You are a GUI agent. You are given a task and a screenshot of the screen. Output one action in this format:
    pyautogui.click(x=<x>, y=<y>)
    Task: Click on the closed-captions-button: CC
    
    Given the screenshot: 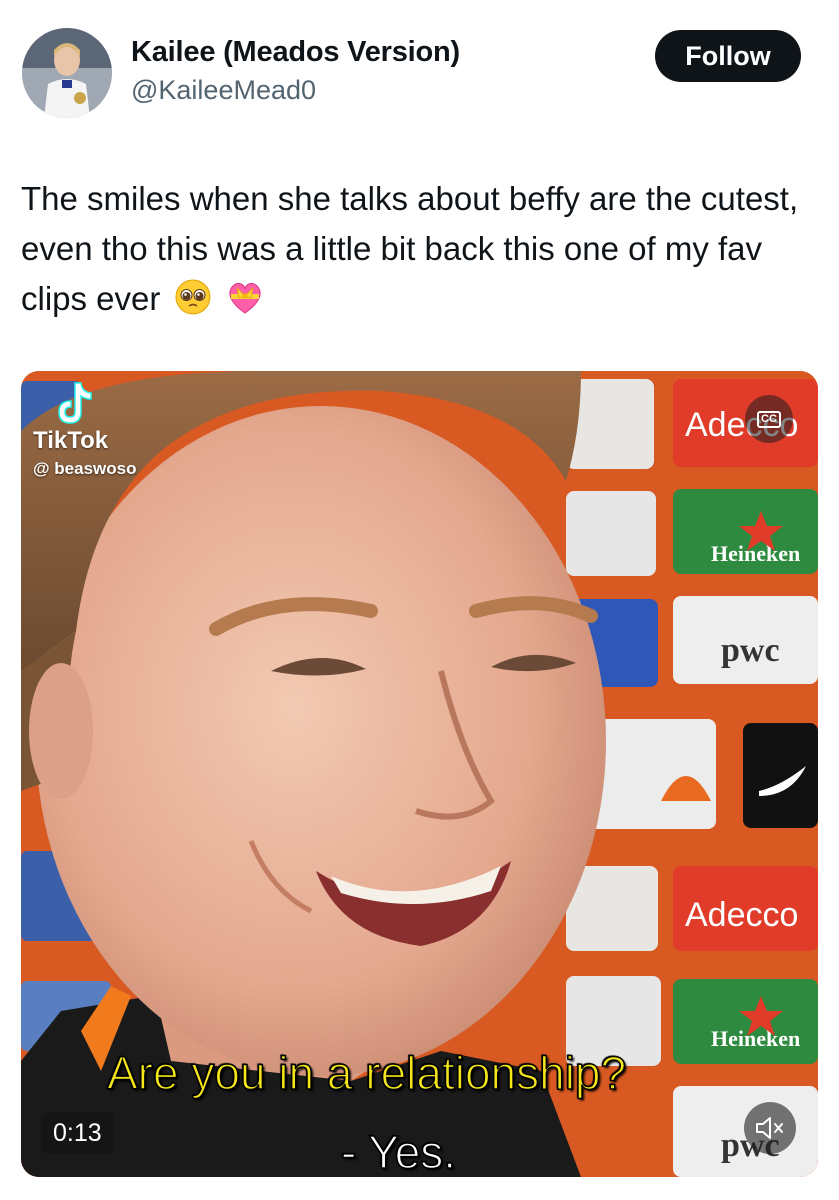 What is the action you would take?
    pyautogui.click(x=769, y=419)
    